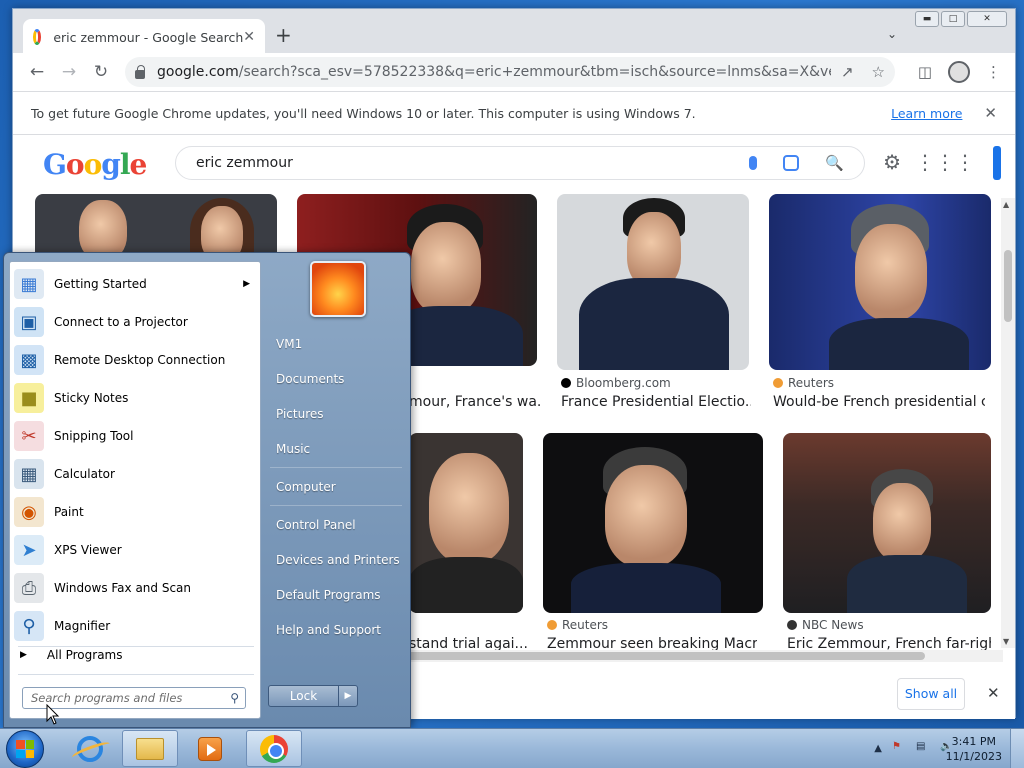 This screenshot has height=768, width=1024. What do you see at coordinates (892, 162) in the screenshot?
I see `settings-gear-icon: ⚙` at bounding box center [892, 162].